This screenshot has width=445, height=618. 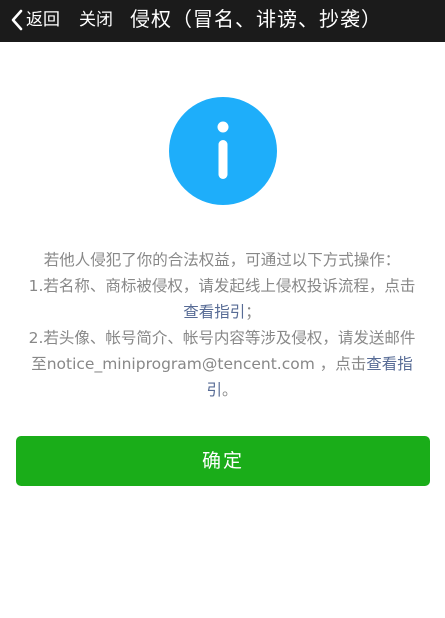 What do you see at coordinates (16, 20) in the screenshot?
I see `chevron-left-icon` at bounding box center [16, 20].